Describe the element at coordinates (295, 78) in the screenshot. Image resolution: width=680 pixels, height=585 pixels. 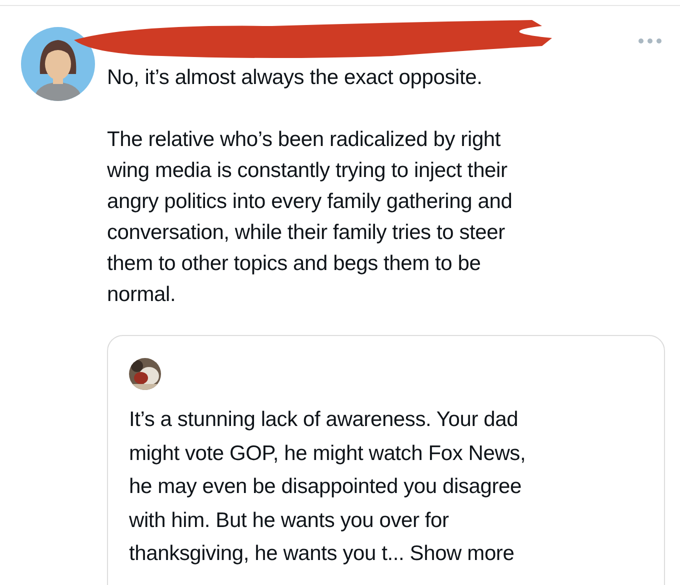
I see `post-text: No, it’s almost always the exact opposite.` at that location.